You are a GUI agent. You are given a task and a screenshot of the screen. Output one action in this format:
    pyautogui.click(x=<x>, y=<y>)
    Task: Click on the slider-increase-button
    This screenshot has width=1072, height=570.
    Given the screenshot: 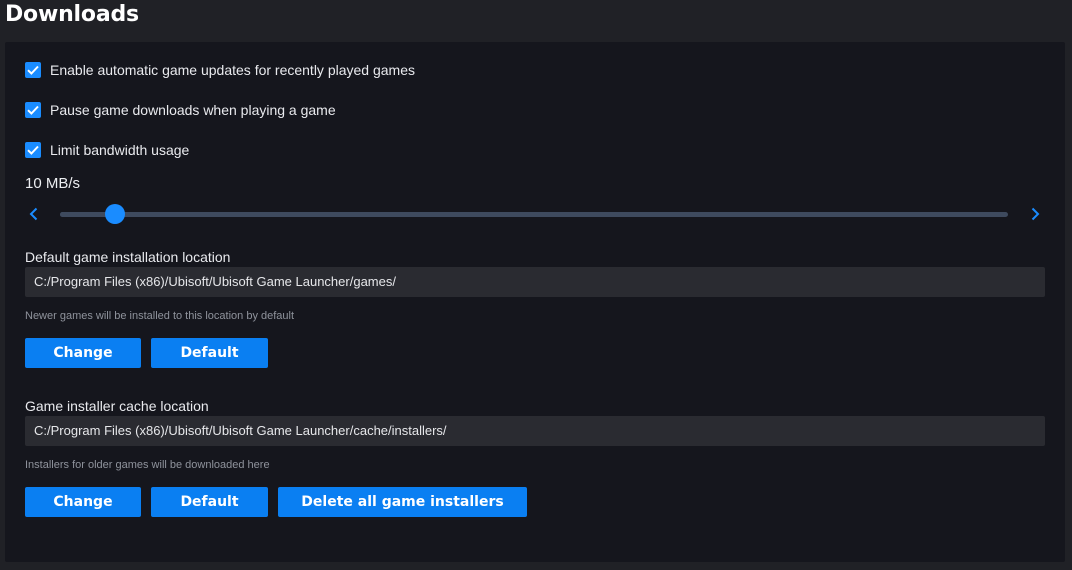 What is the action you would take?
    pyautogui.click(x=1035, y=214)
    